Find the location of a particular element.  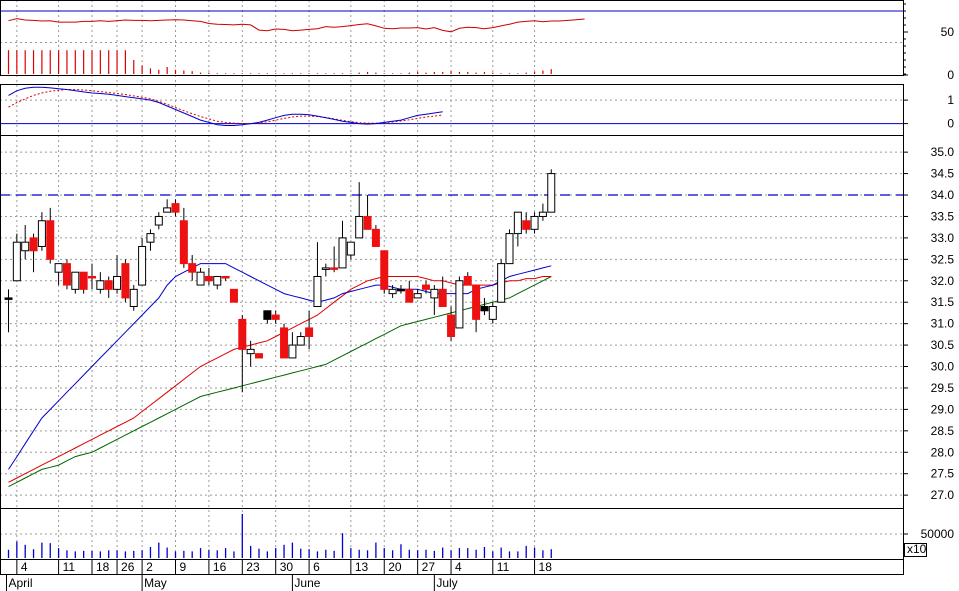

date-tick-label: 6 is located at coordinates (316, 567).